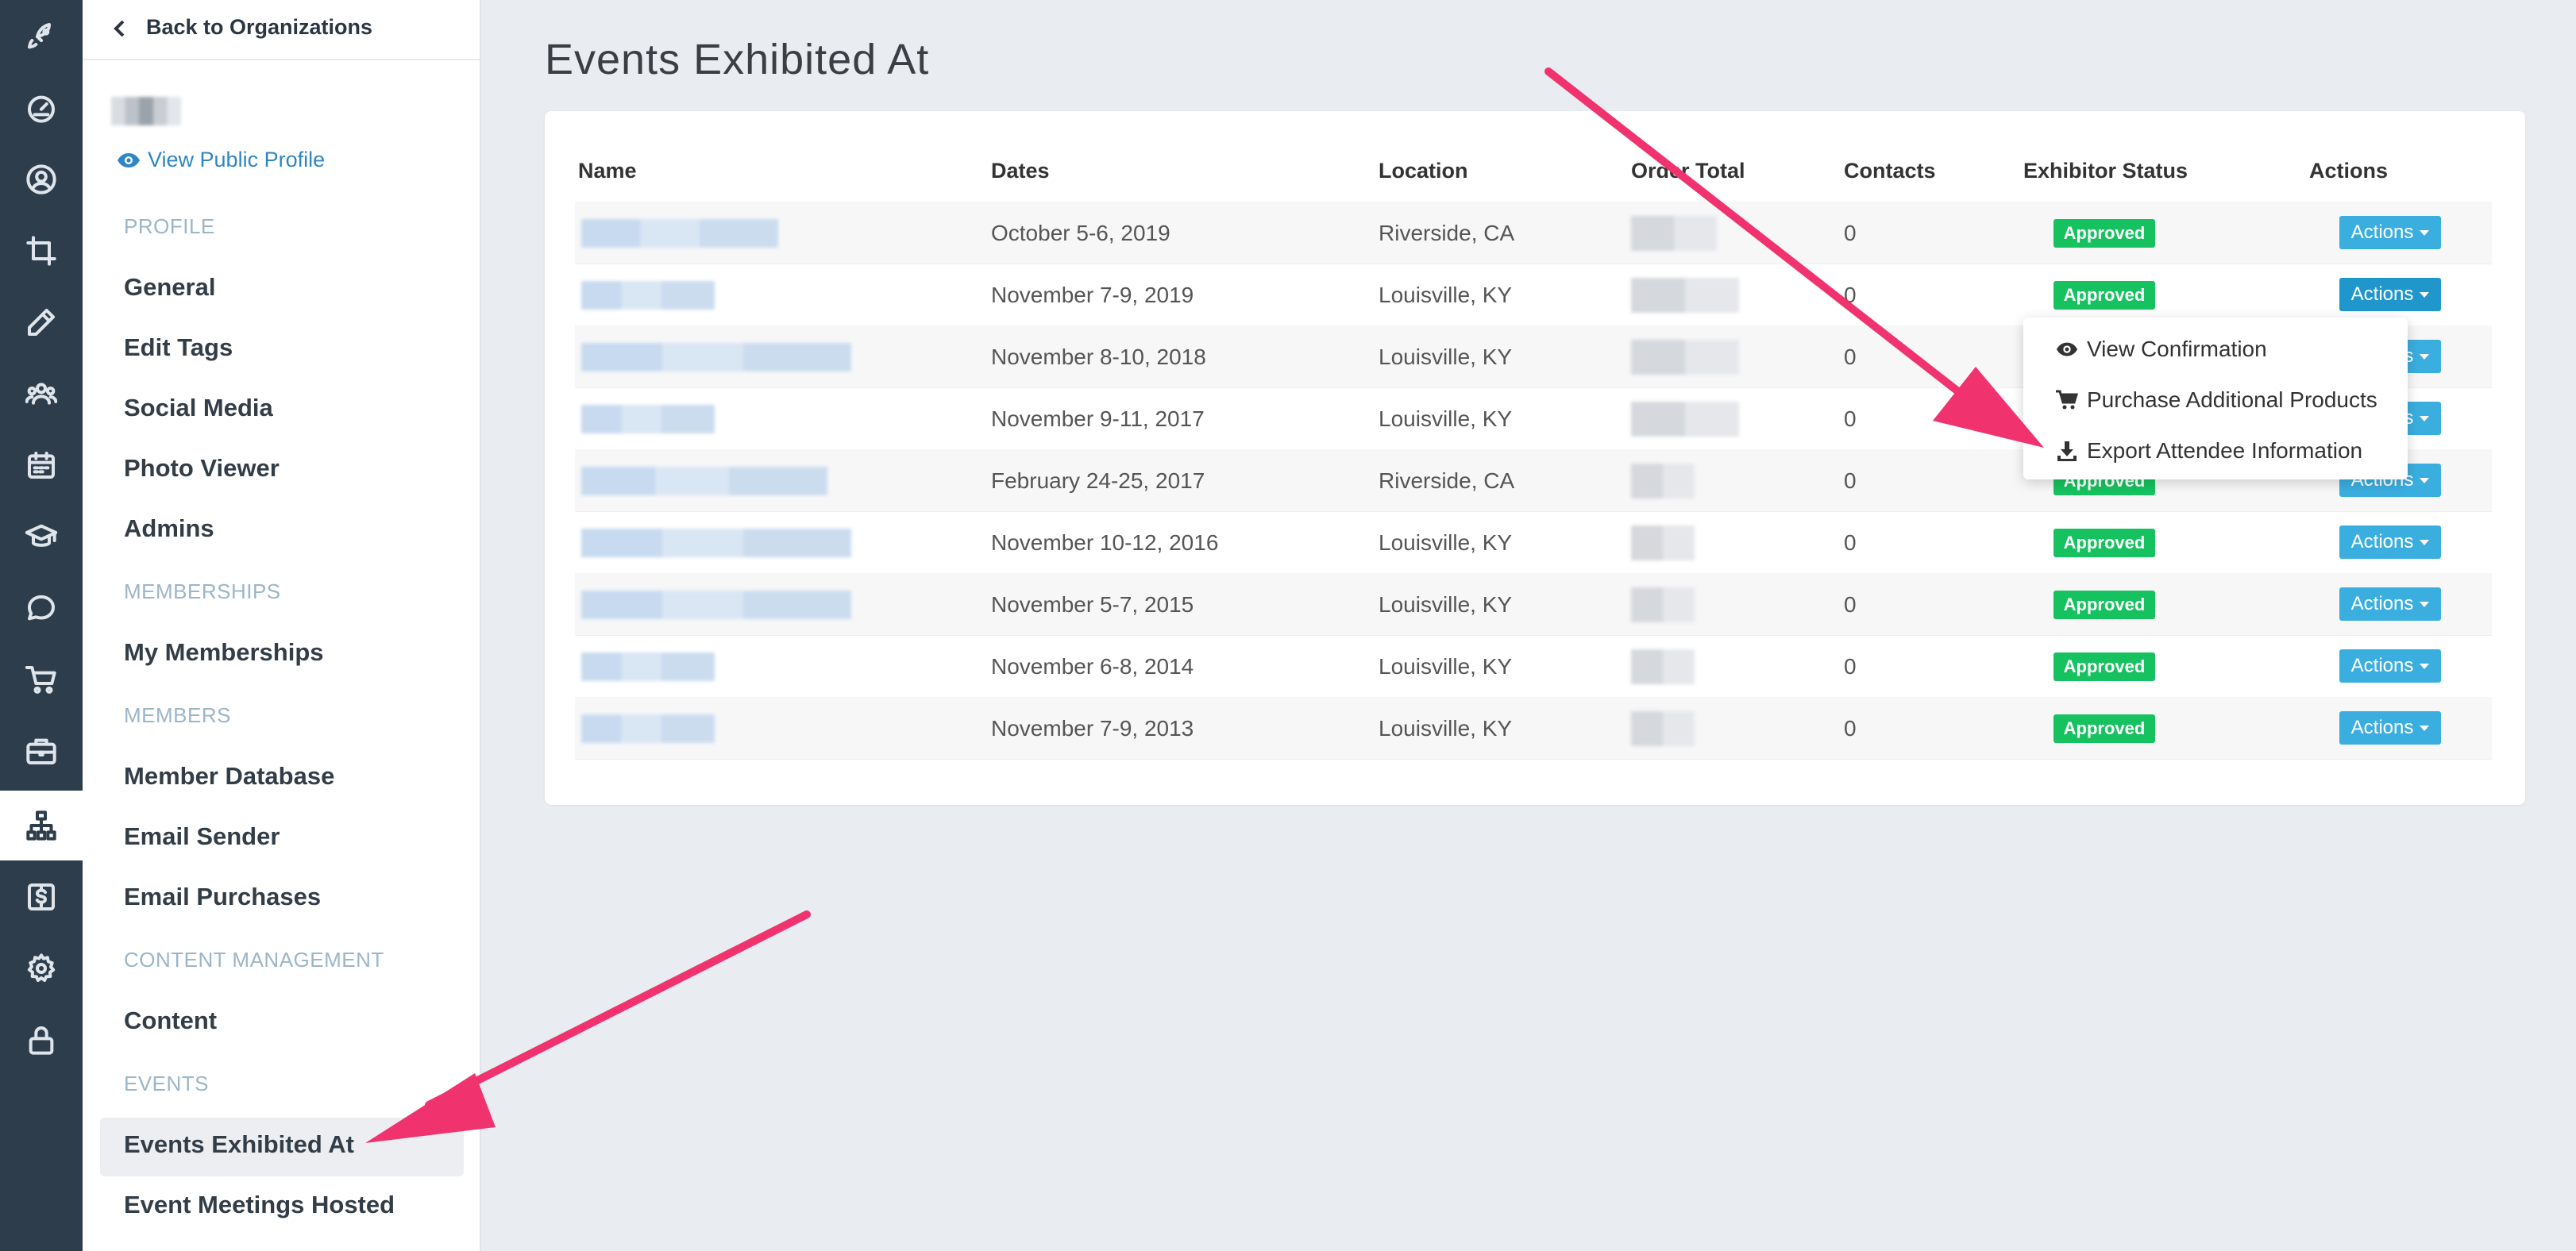 This screenshot has height=1251, width=2576. What do you see at coordinates (2225, 451) in the screenshot?
I see `menu-item-label: Export Attendee Information` at bounding box center [2225, 451].